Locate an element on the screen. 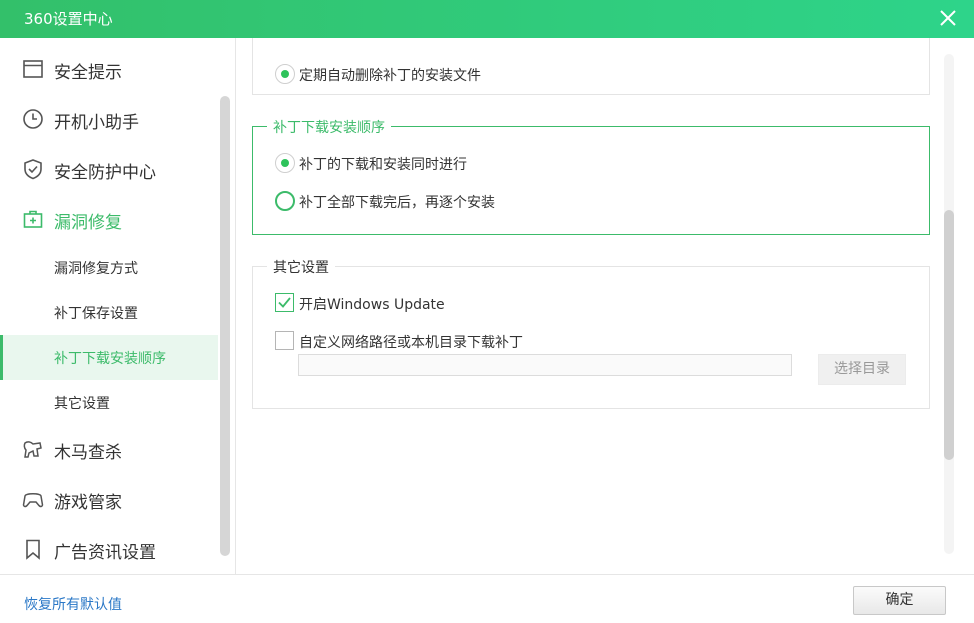 The image size is (974, 623). close-icon is located at coordinates (948, 18).